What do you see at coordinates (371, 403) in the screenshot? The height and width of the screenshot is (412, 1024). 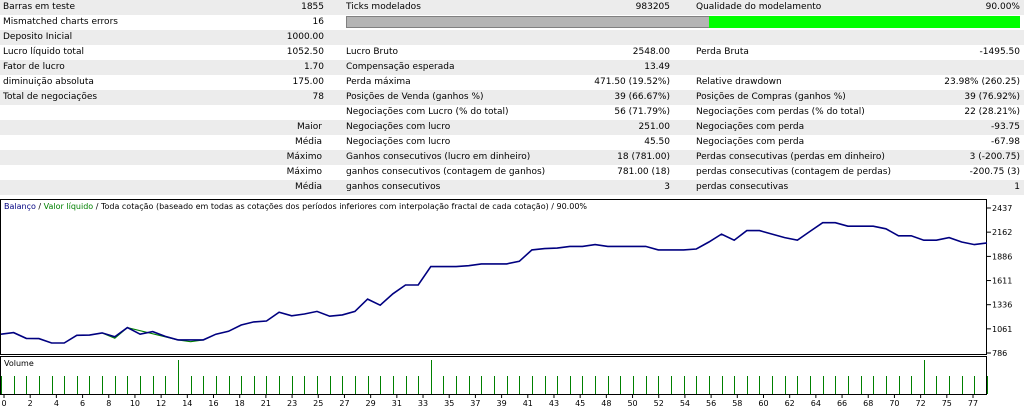 I see `x-tick-label: 29` at bounding box center [371, 403].